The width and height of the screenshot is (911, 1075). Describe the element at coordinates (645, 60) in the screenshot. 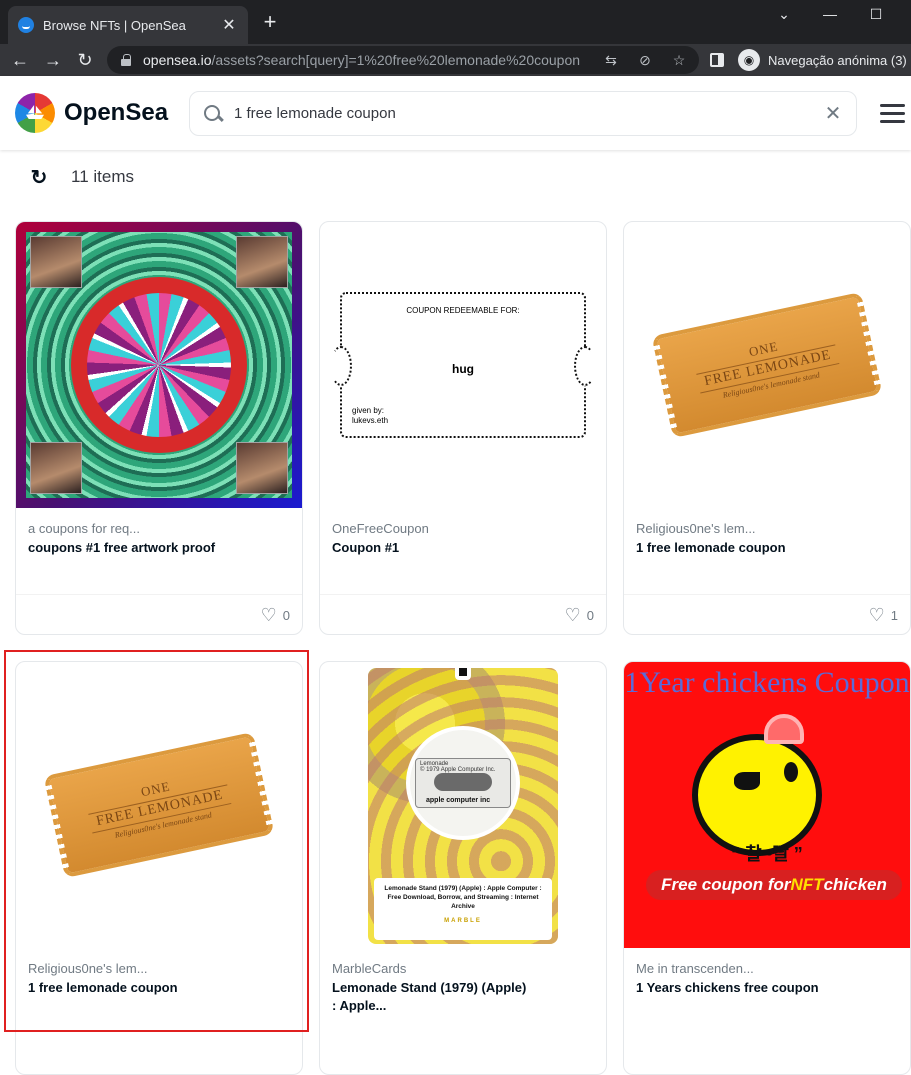

I see `tracking-off-icon: ⊘` at that location.